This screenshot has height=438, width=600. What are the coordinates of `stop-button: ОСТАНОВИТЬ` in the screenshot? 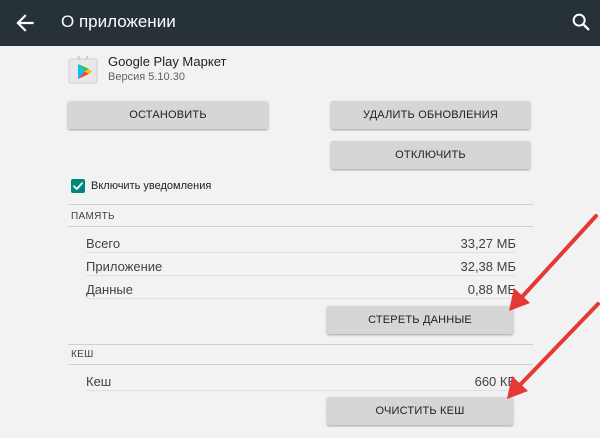 It's located at (168, 115).